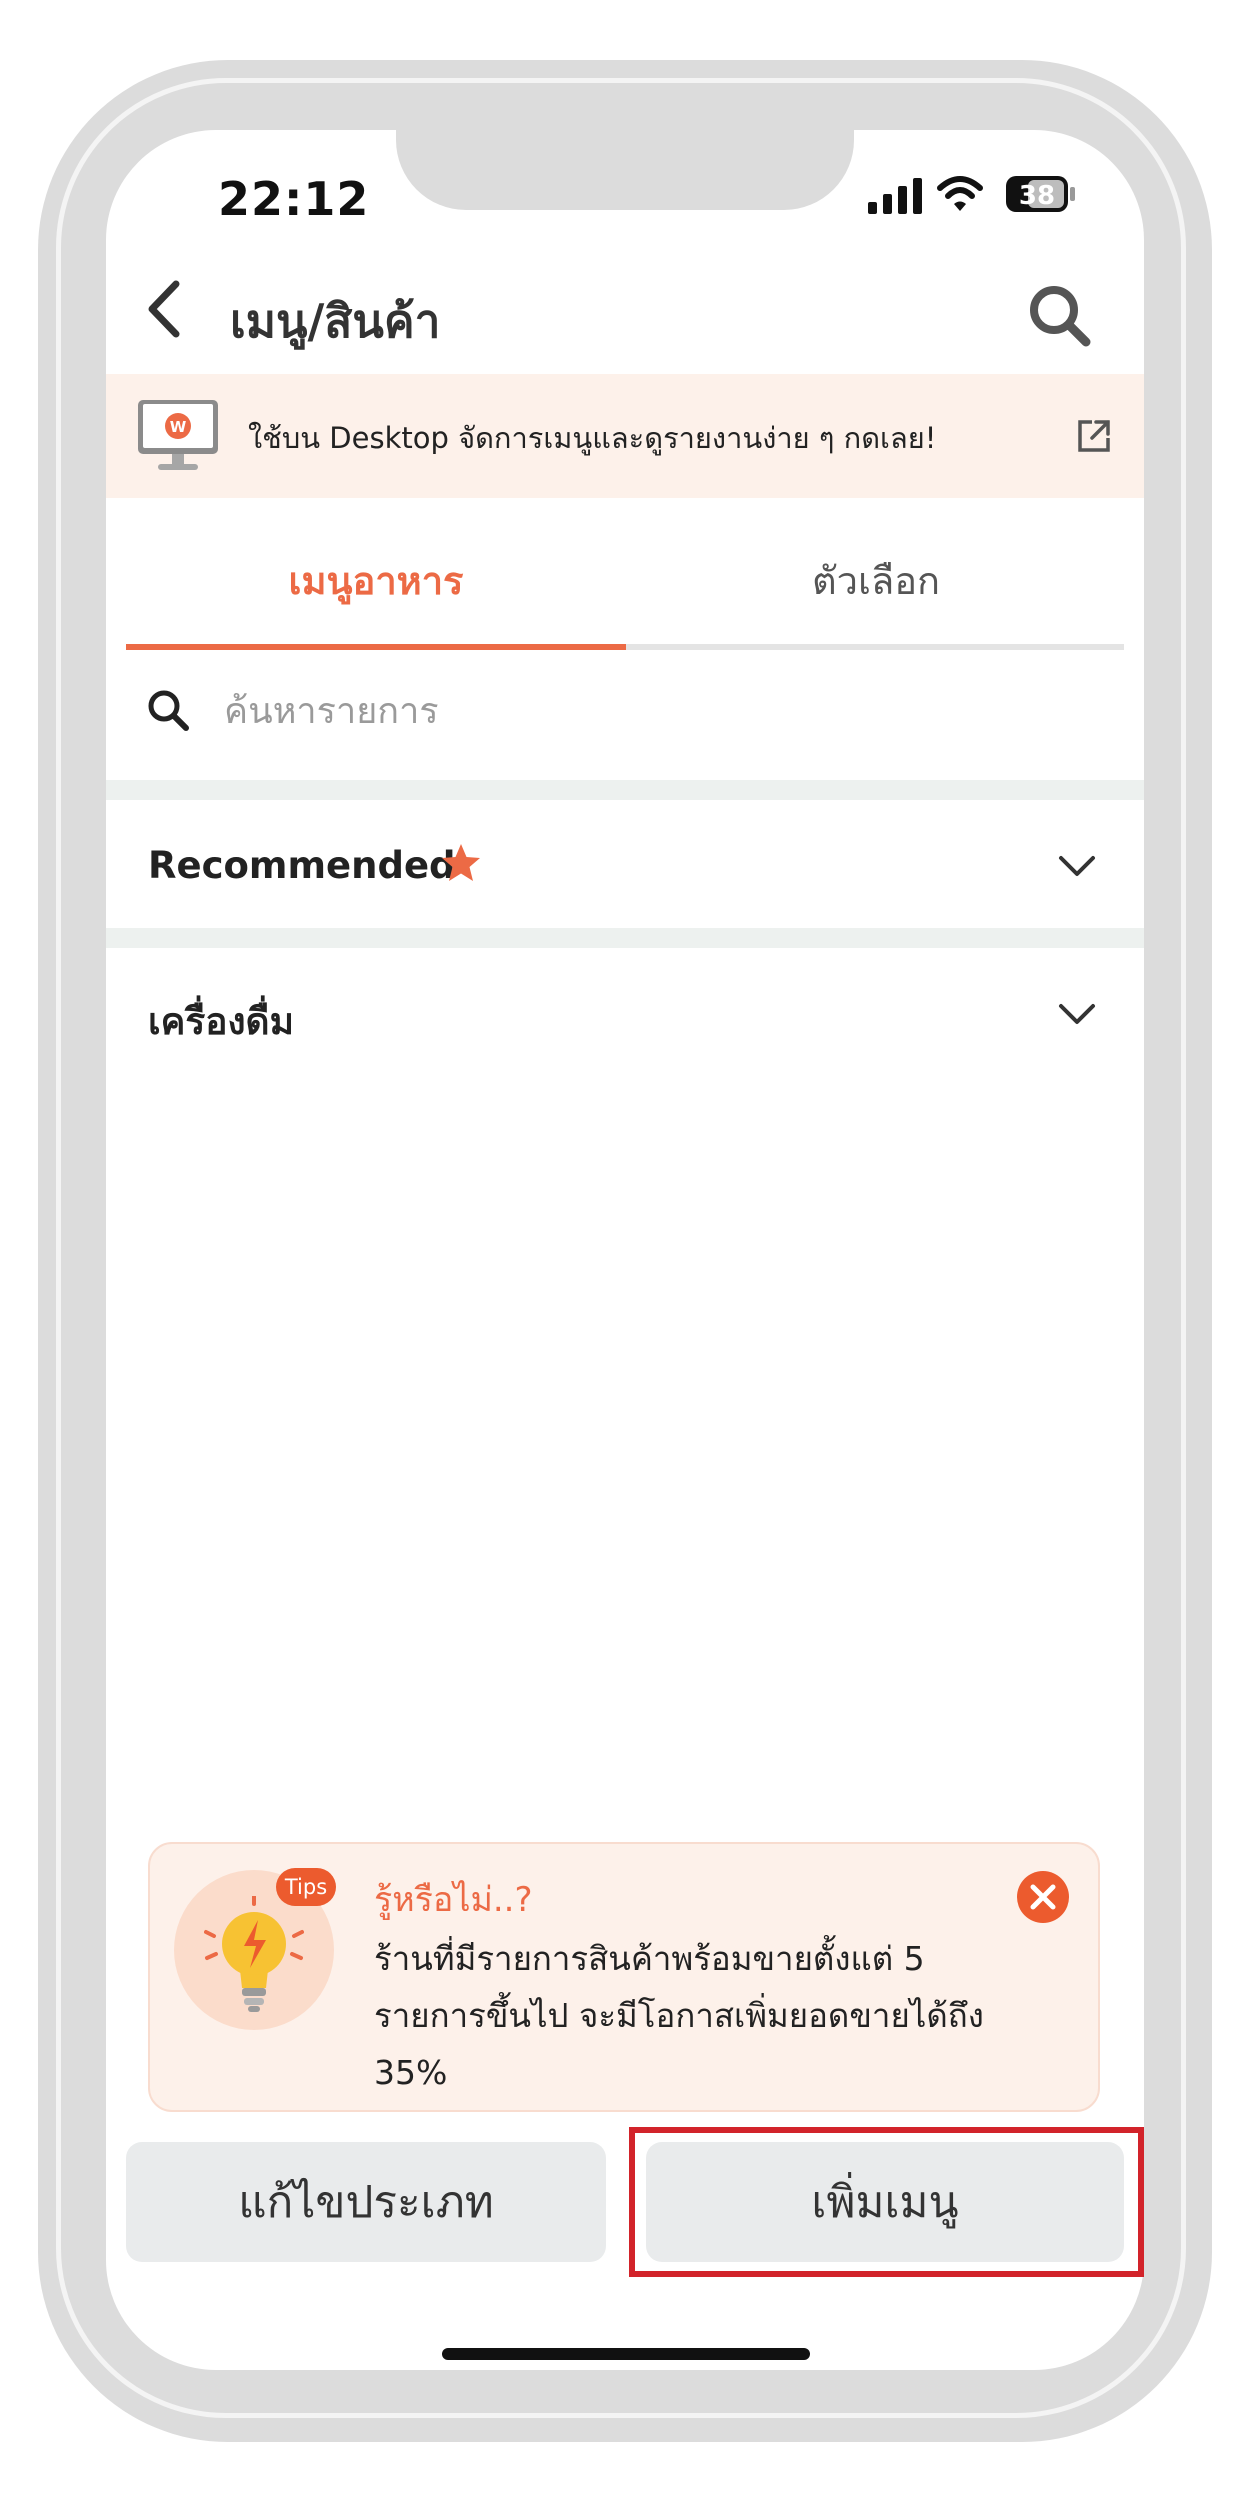  Describe the element at coordinates (168, 710) in the screenshot. I see `search-field-icon` at that location.